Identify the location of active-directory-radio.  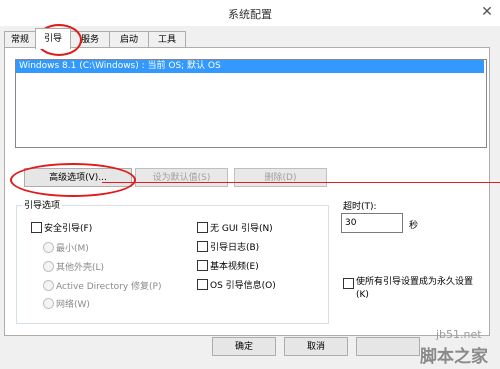
(48, 285).